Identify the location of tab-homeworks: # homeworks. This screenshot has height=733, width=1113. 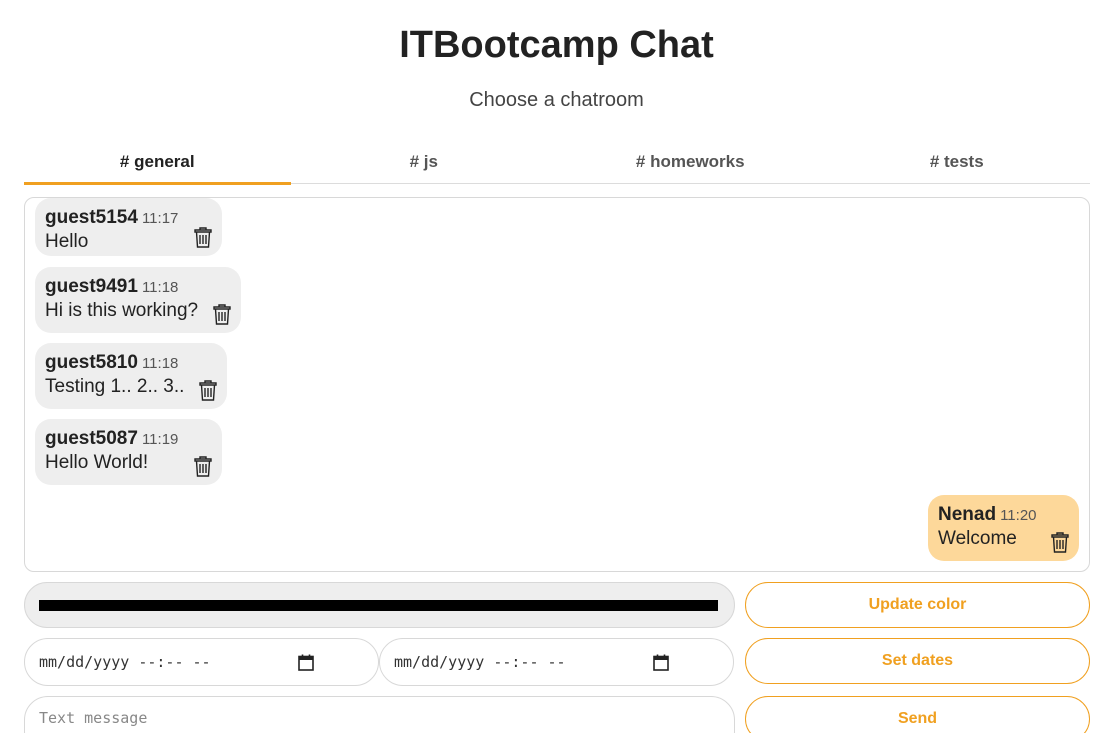
(690, 161).